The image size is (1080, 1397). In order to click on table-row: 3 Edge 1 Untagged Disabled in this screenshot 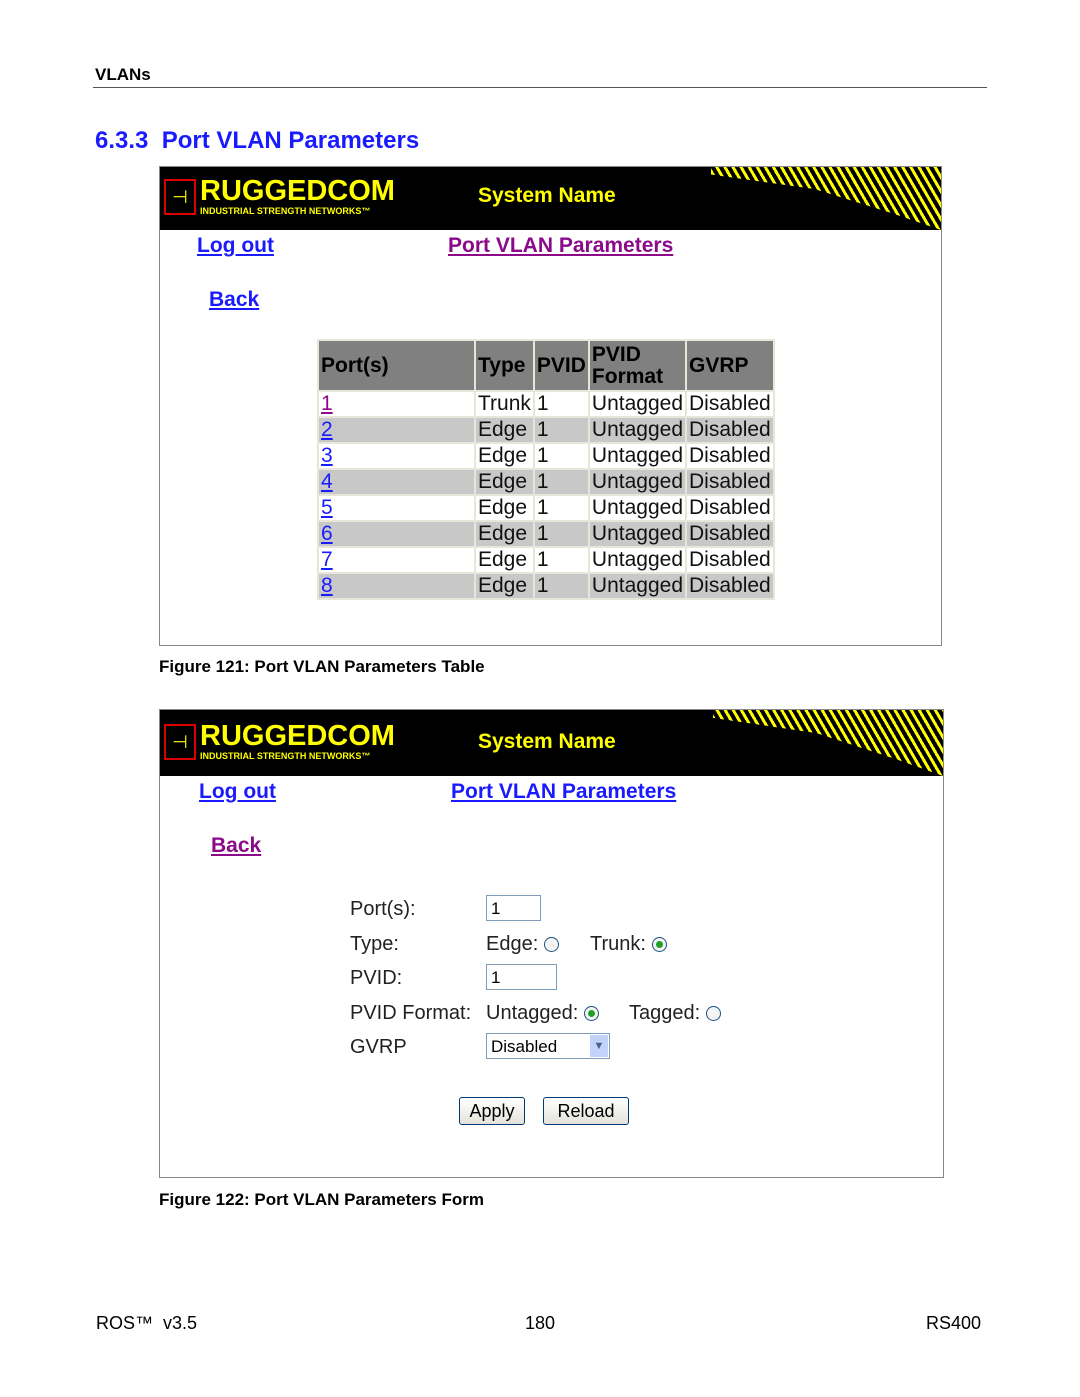, I will do `click(546, 456)`.